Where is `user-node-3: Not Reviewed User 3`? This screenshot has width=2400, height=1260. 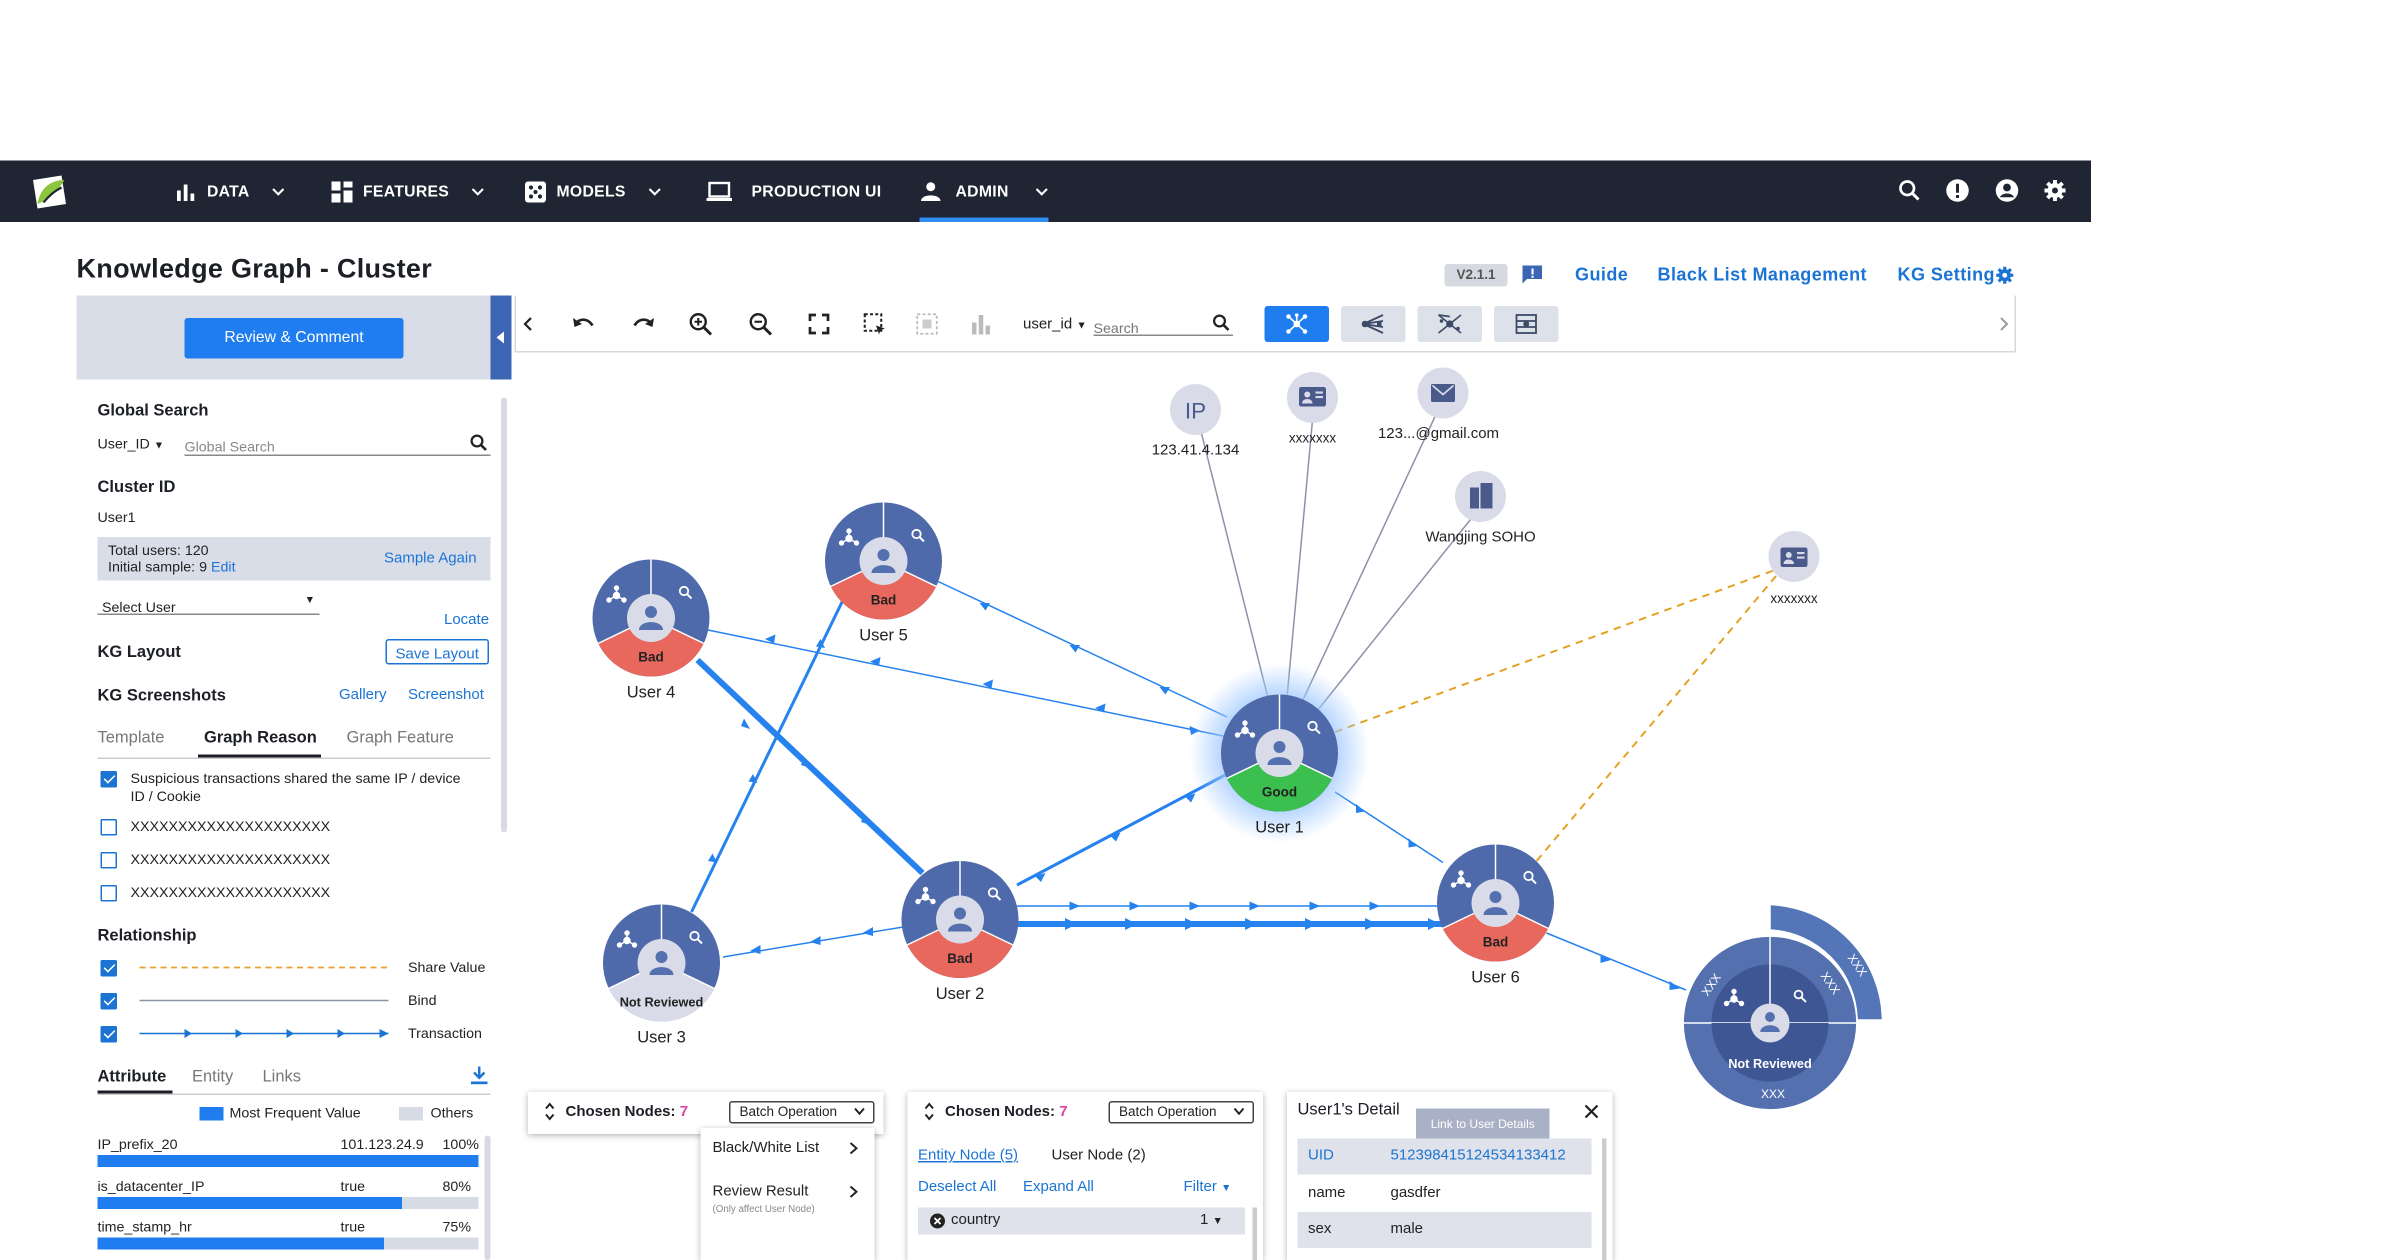
user-node-3: Not Reviewed User 3 is located at coordinates (661, 975).